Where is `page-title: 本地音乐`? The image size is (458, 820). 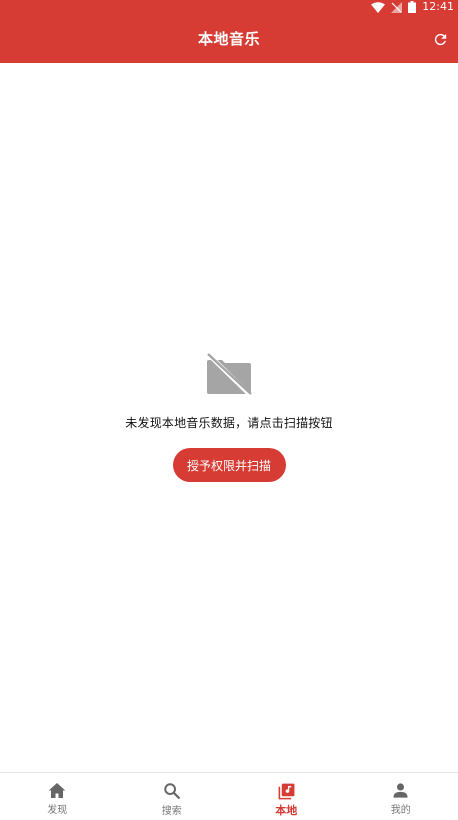
page-title: 本地音乐 is located at coordinates (228, 39).